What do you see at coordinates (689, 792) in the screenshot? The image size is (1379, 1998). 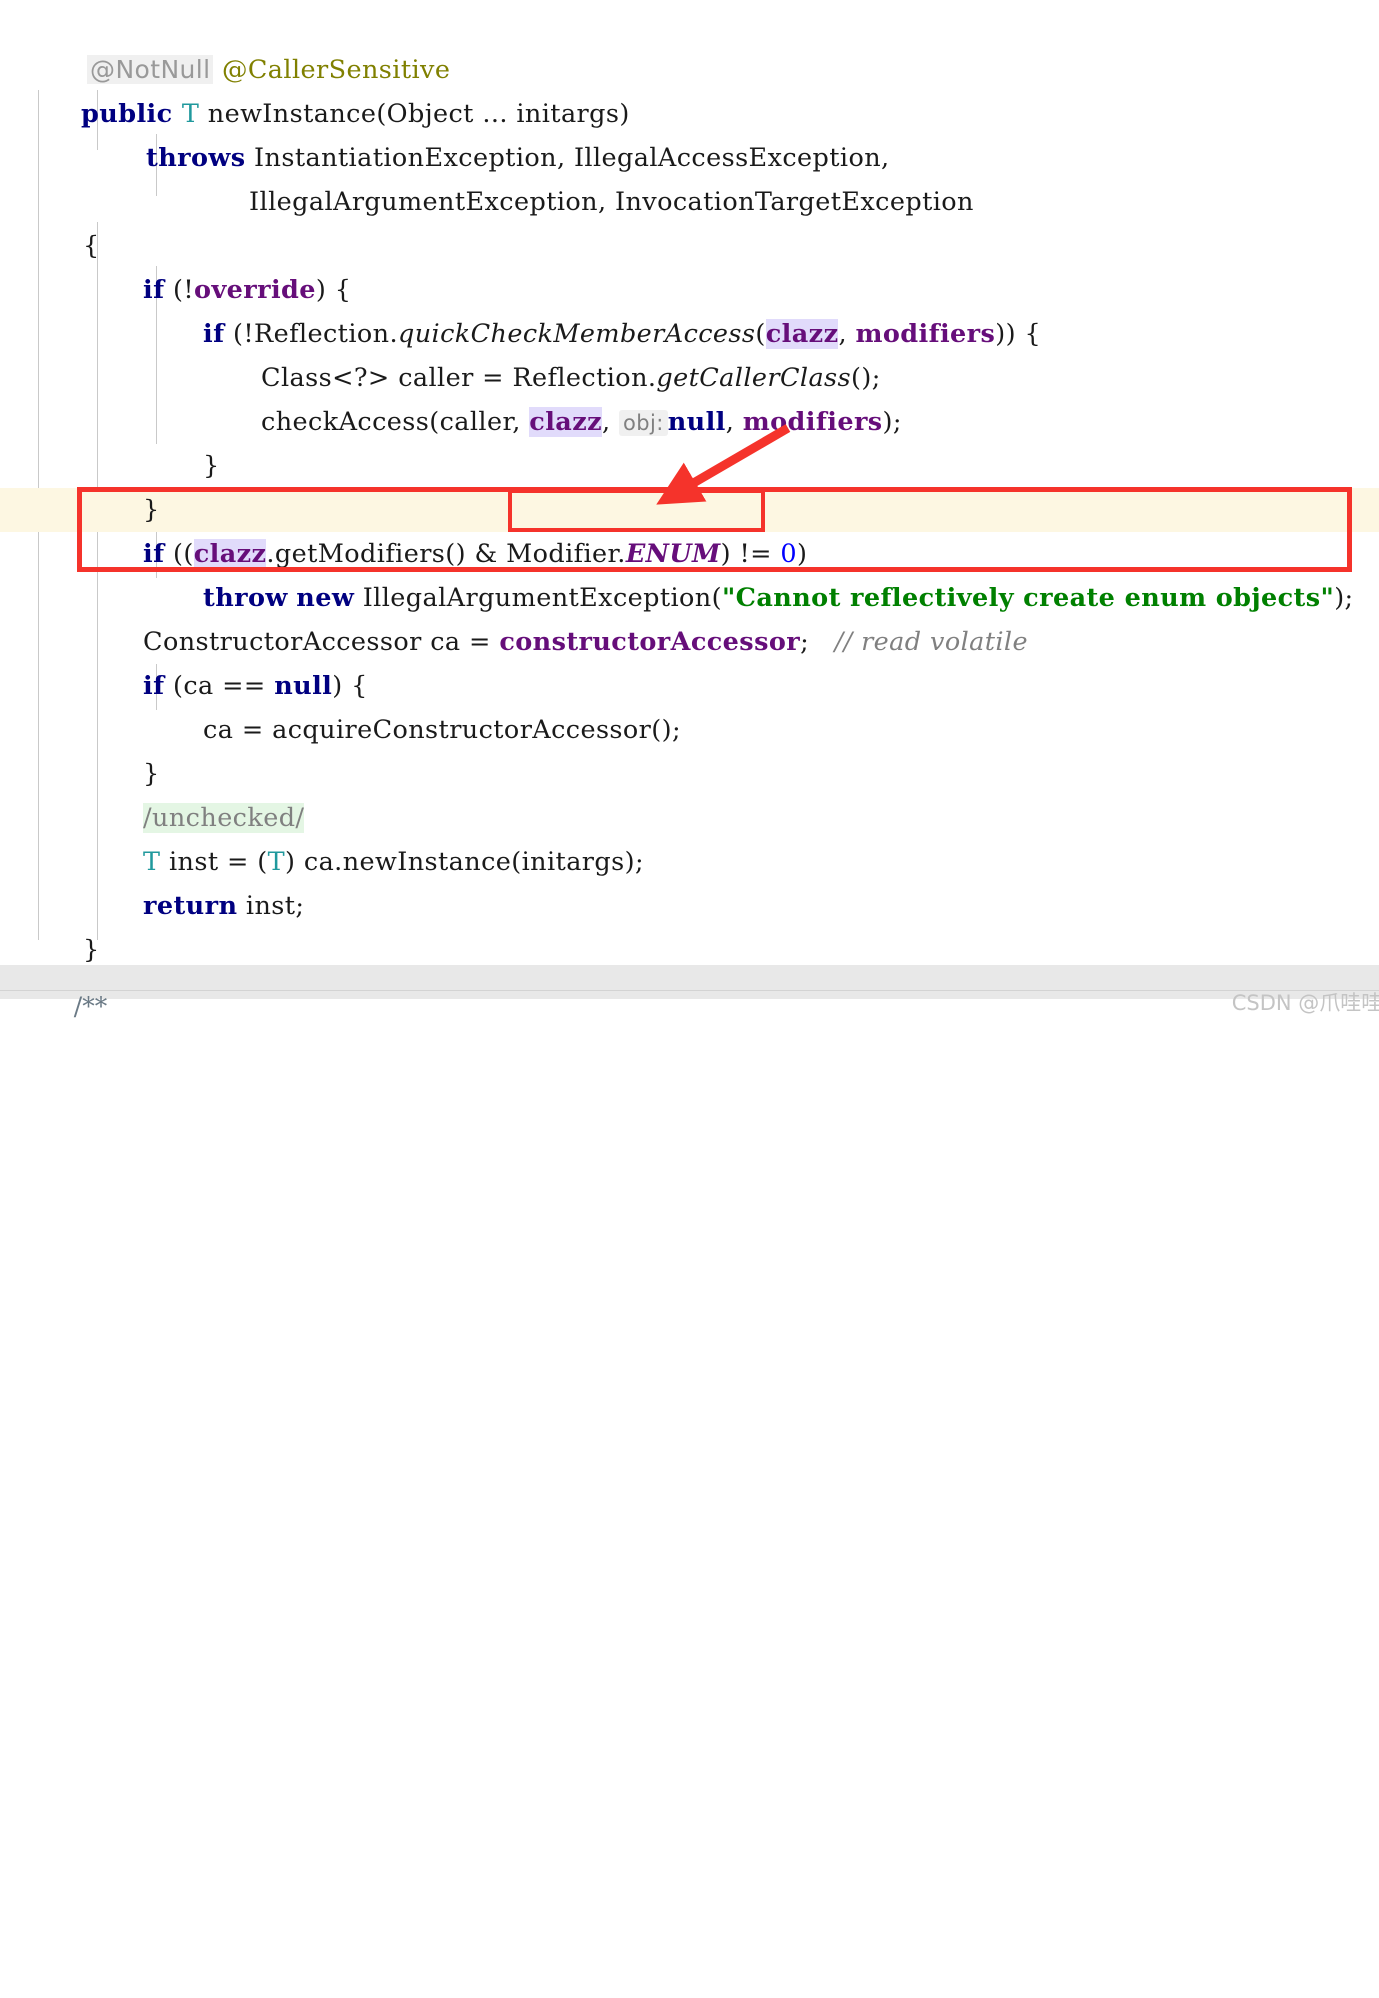 I see `code-line-unchecked-marker: /unchecked/` at bounding box center [689, 792].